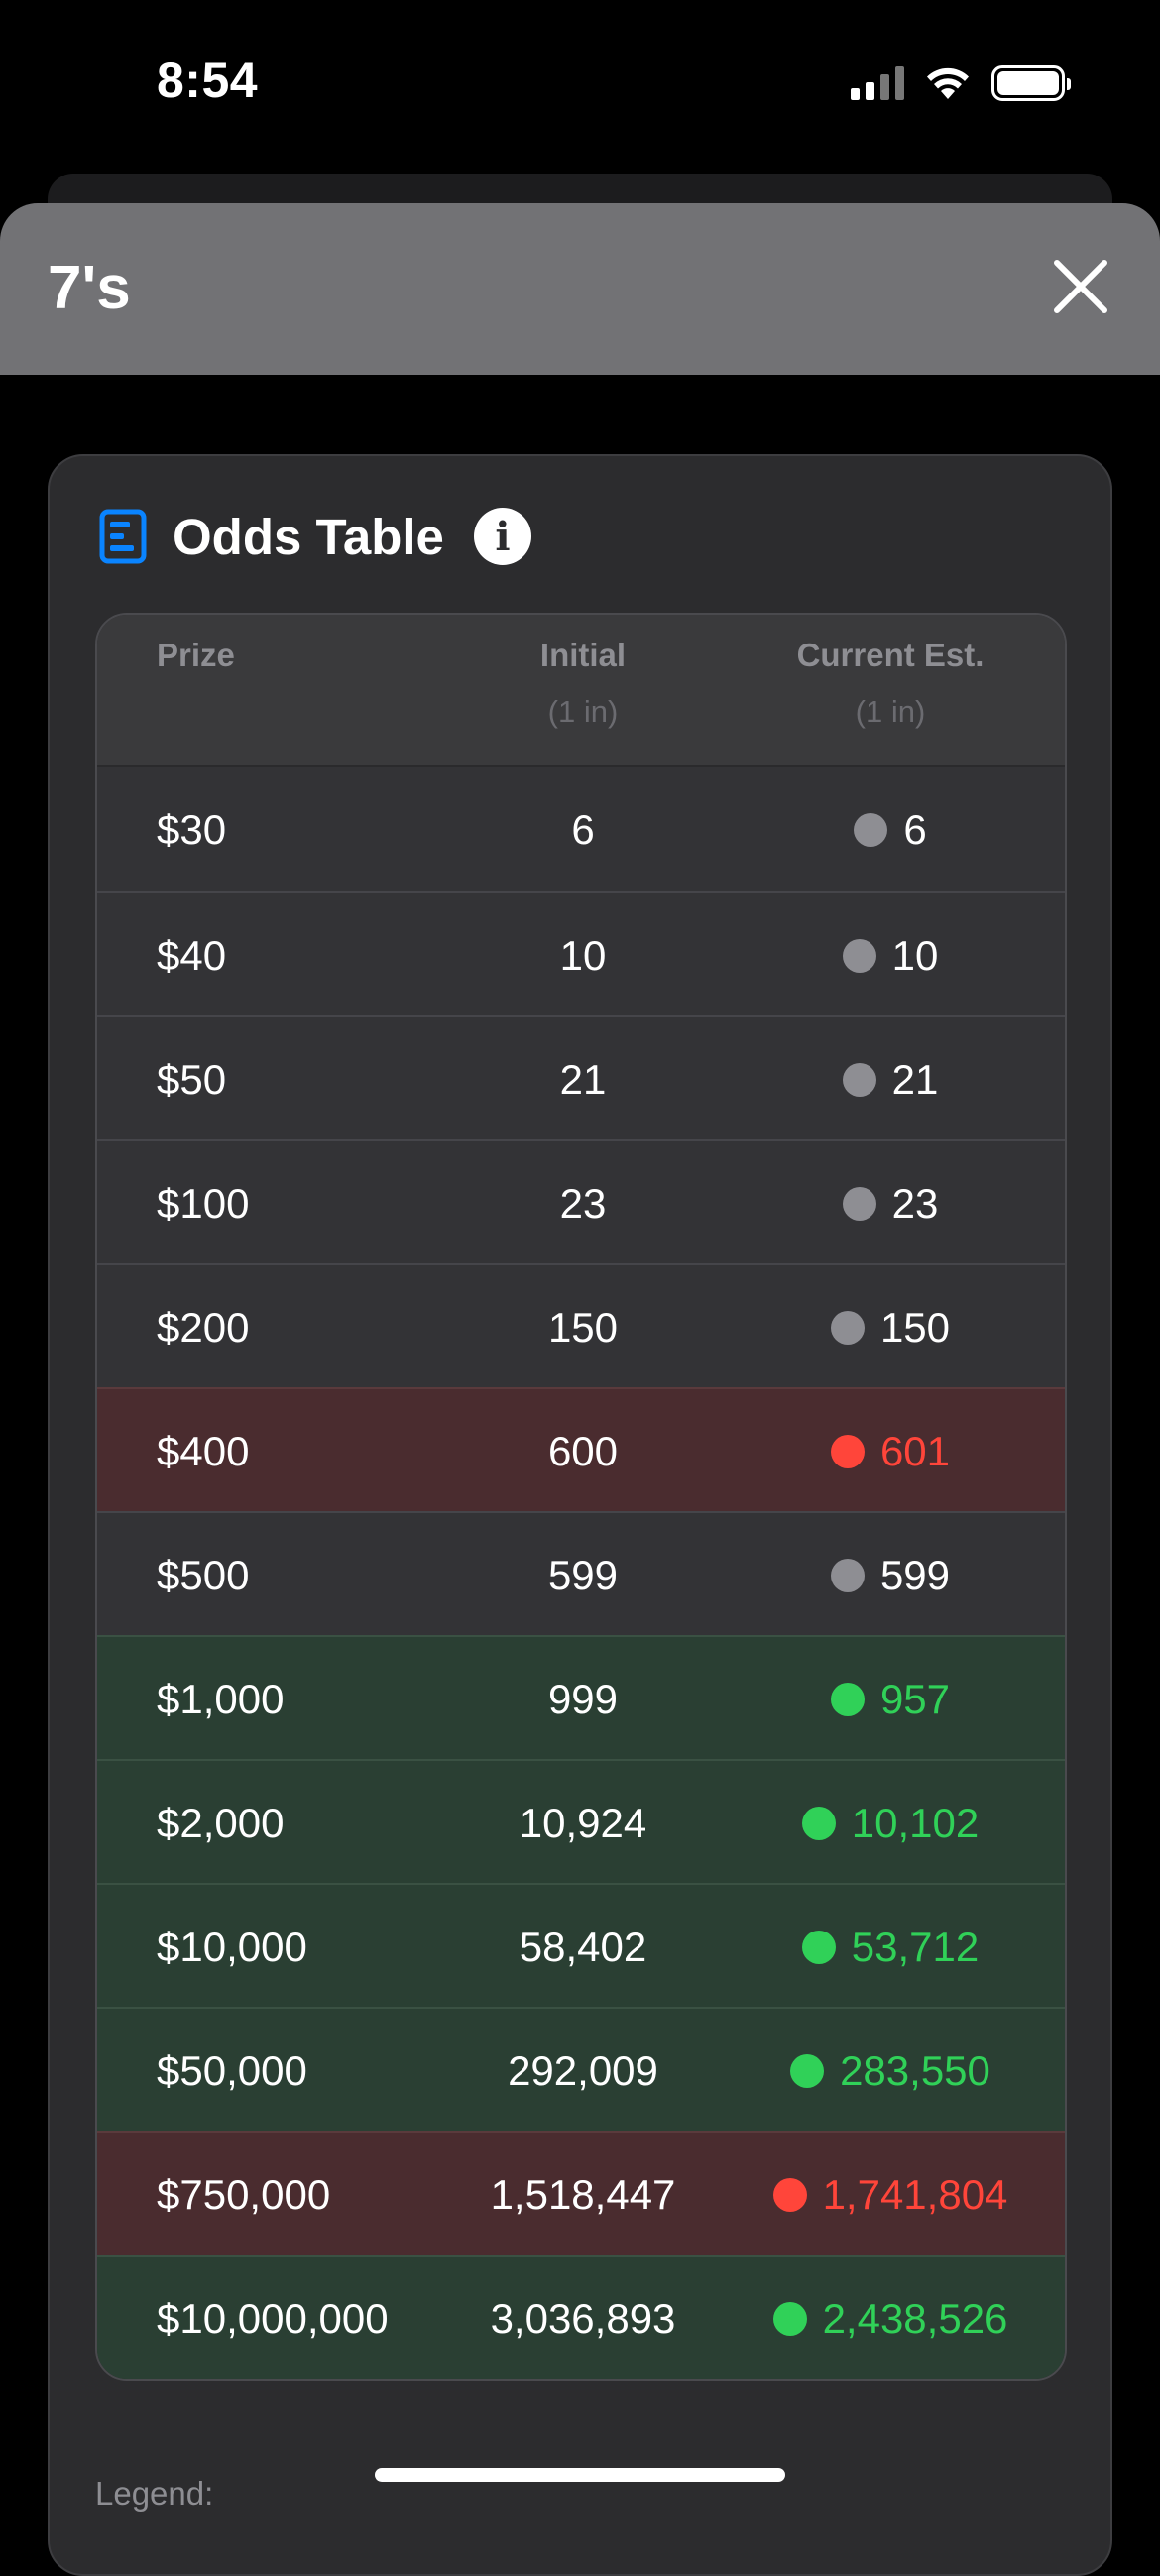  I want to click on table-row: $40 10 10, so click(581, 953).